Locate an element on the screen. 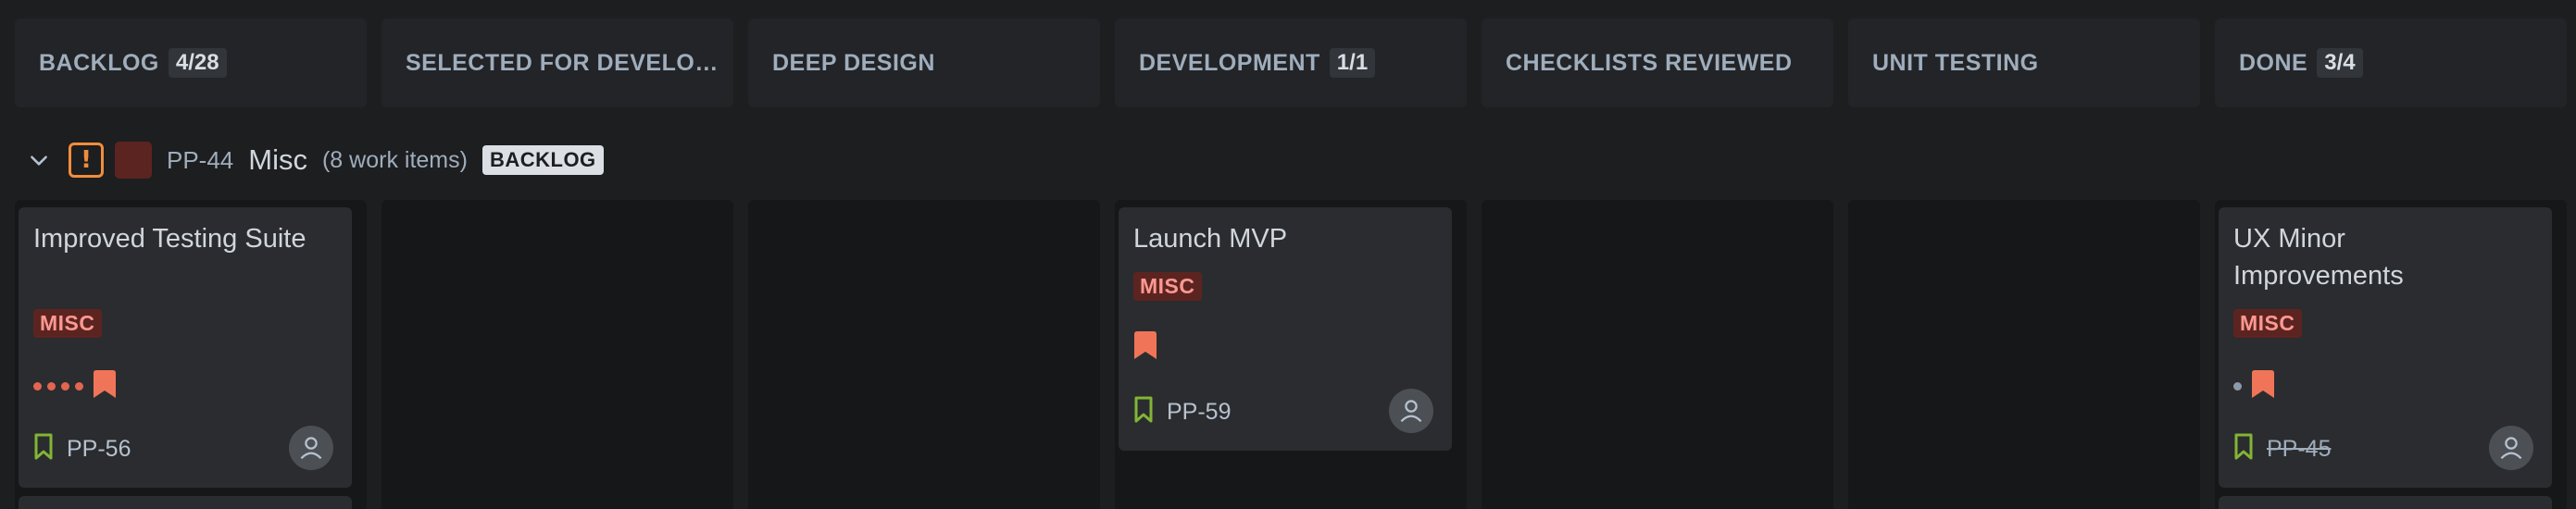 The height and width of the screenshot is (509, 2576). column-title: DEVELOPMENT is located at coordinates (1229, 62).